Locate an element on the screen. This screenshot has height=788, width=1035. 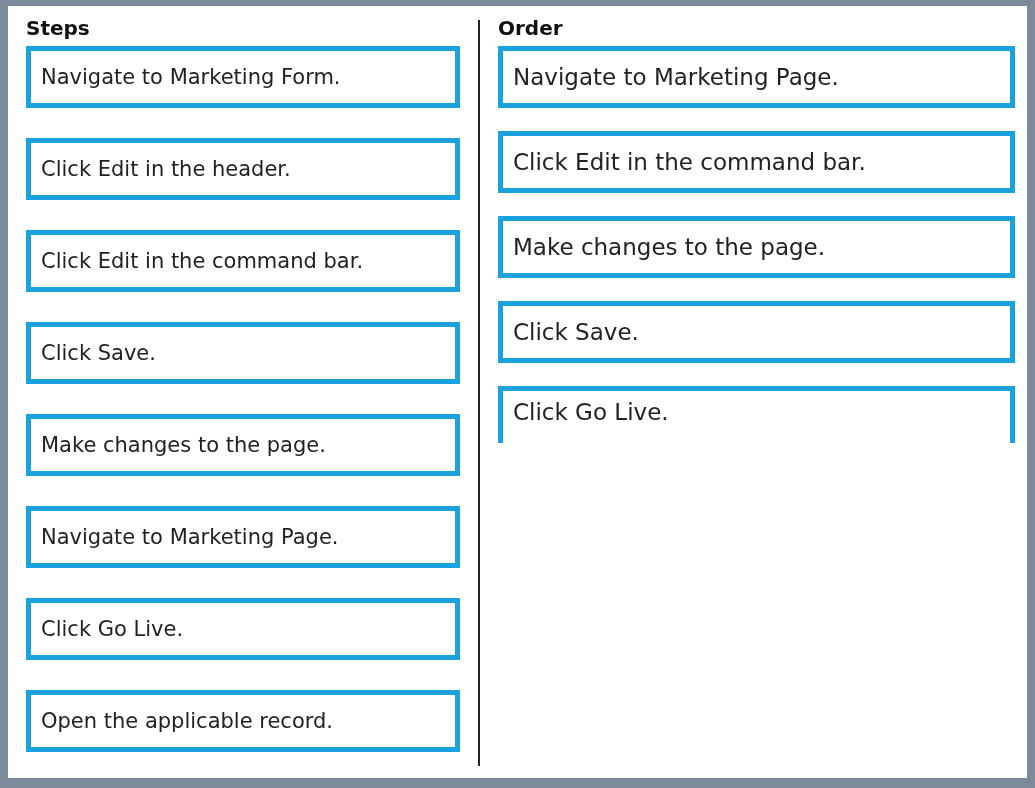
step-tile: Click Go Live. is located at coordinates (243, 629).